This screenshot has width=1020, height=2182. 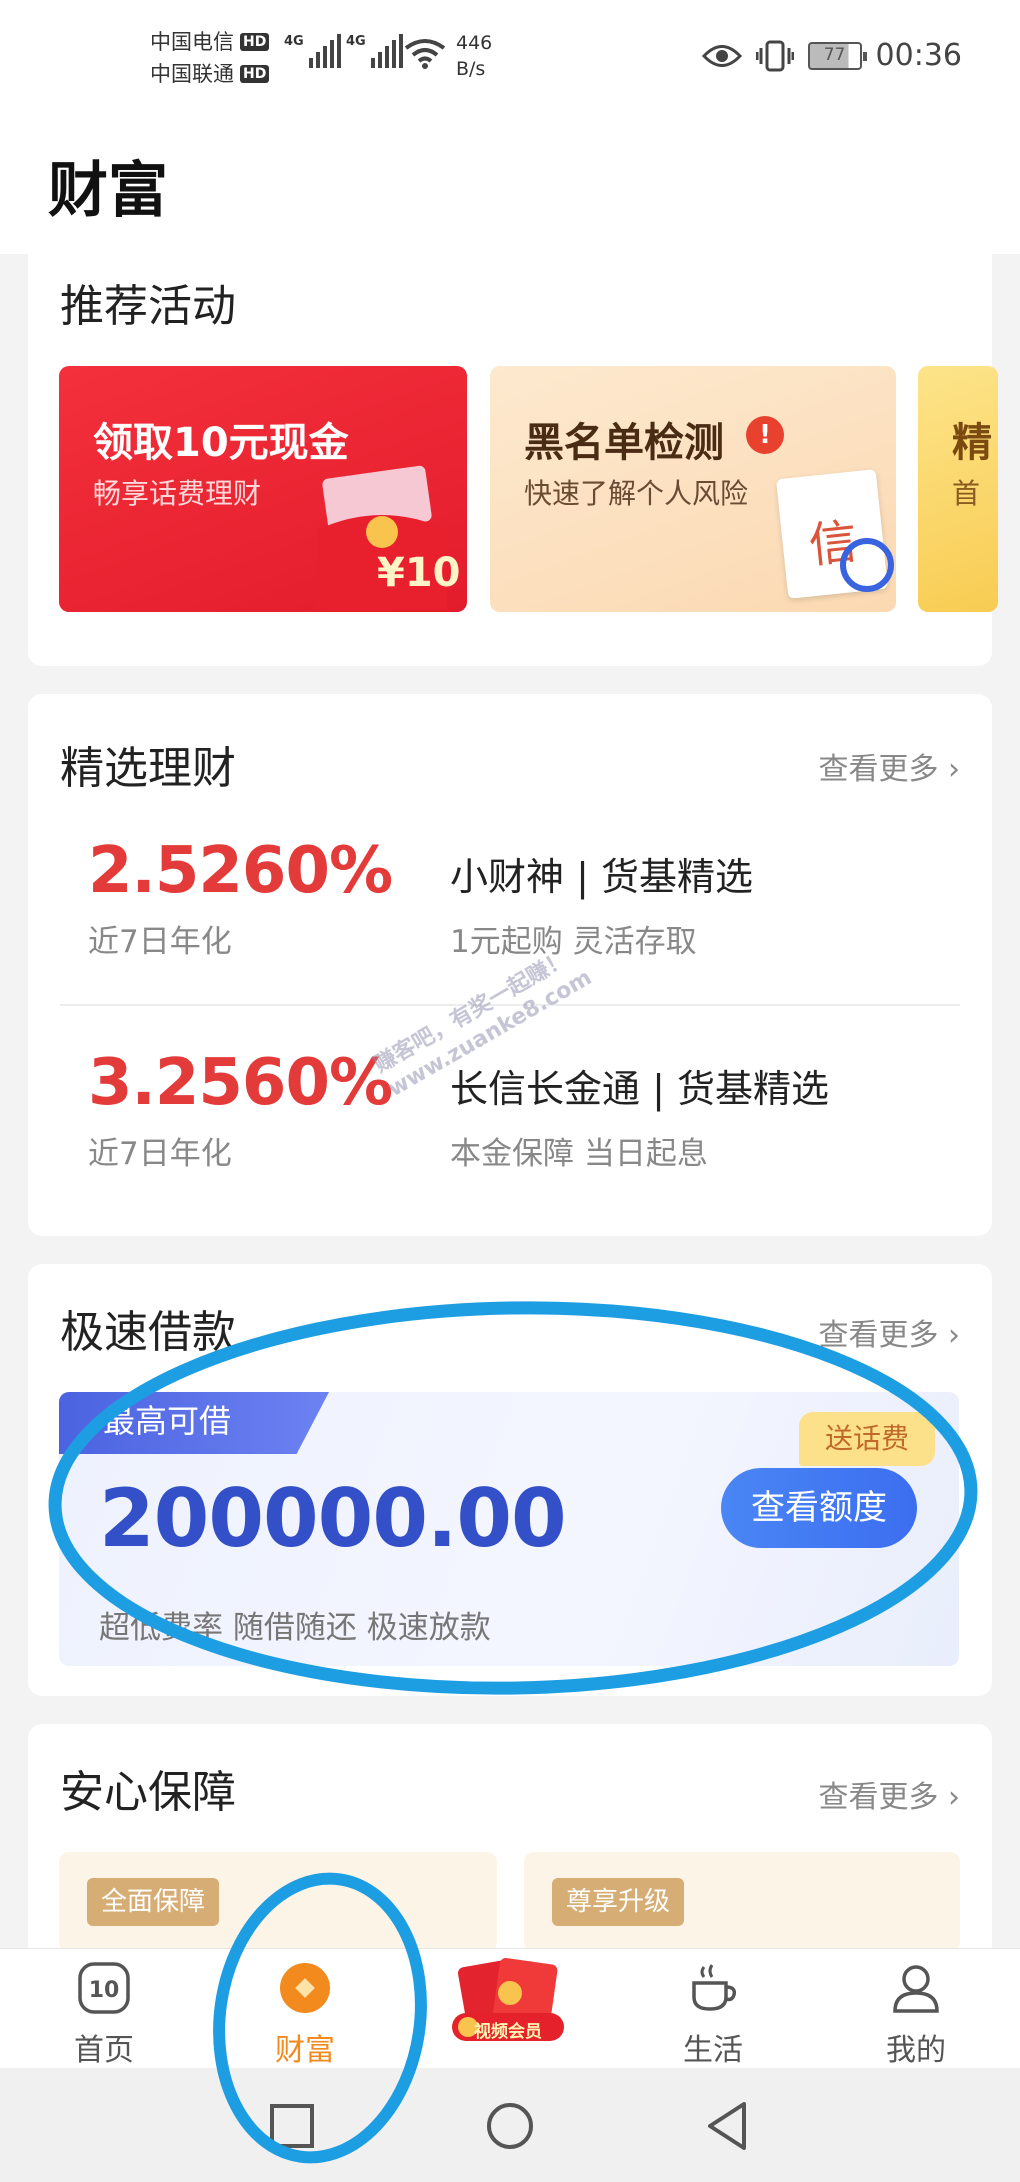 What do you see at coordinates (108, 191) in the screenshot?
I see `page-title: 财富` at bounding box center [108, 191].